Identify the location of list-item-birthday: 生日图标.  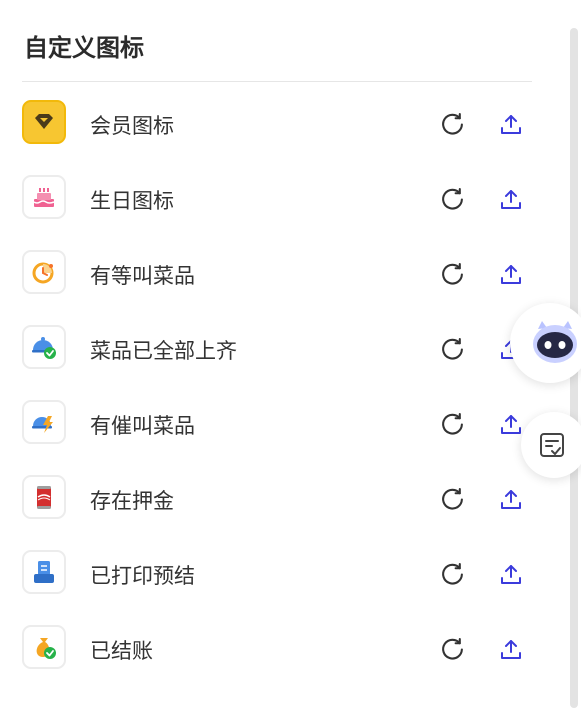
(280, 200).